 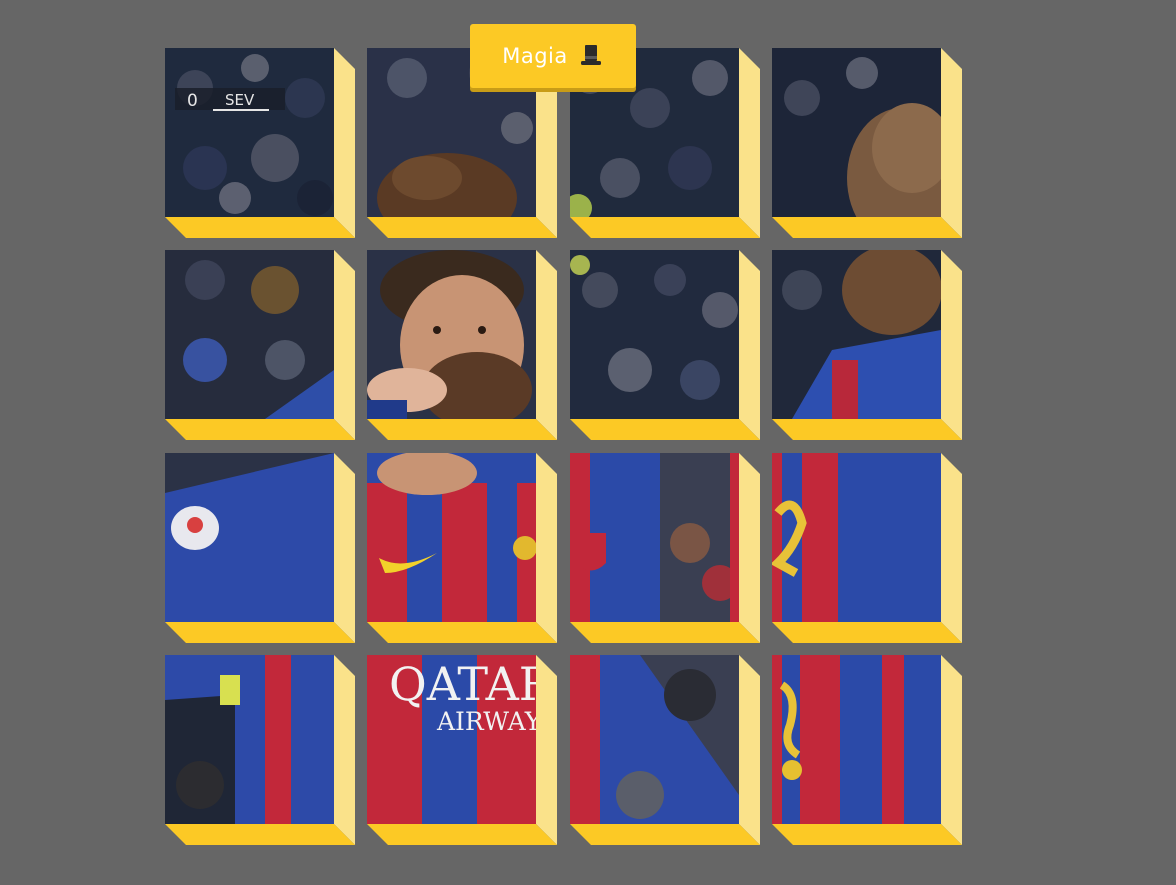 I want to click on magic-button: Magia, so click(x=553, y=56).